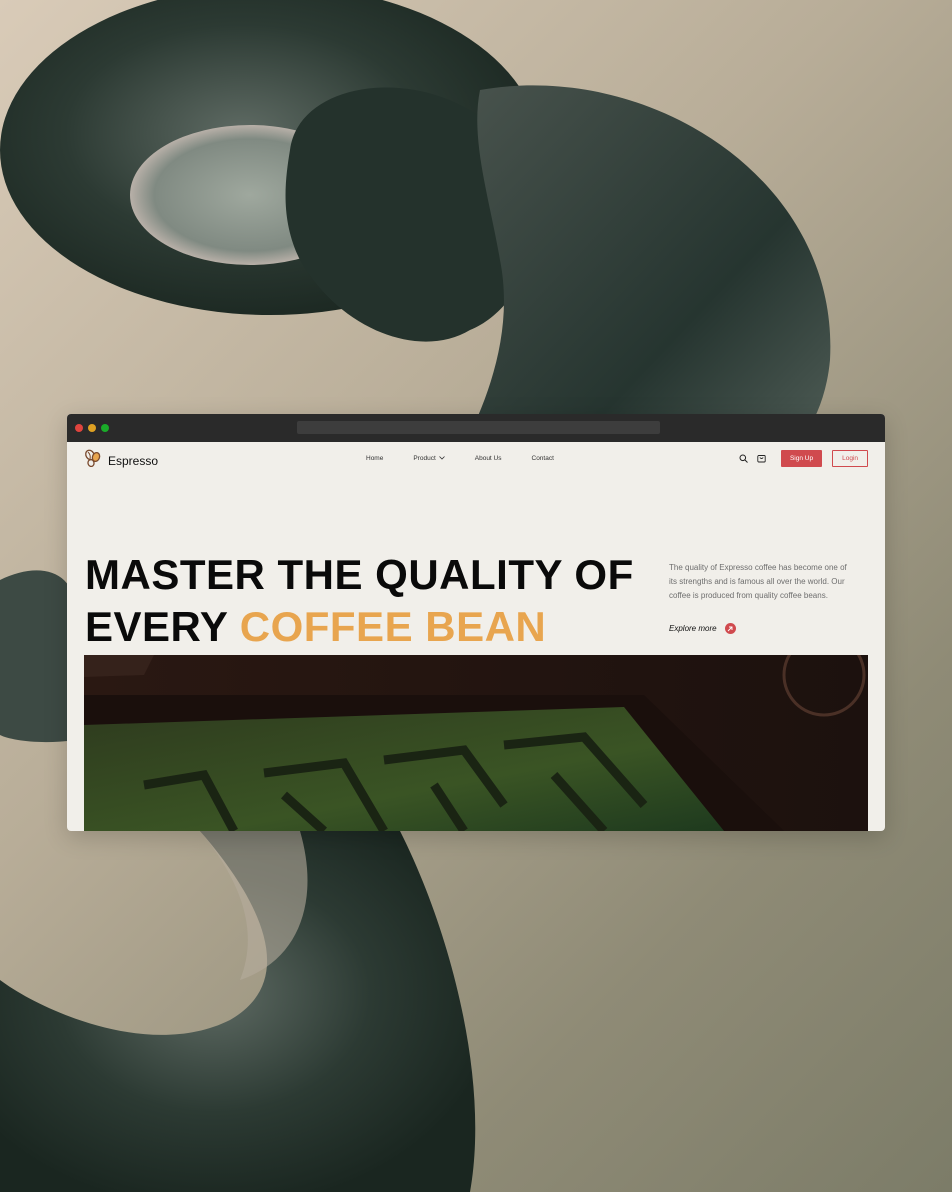 The height and width of the screenshot is (1192, 952). I want to click on search-icon, so click(744, 459).